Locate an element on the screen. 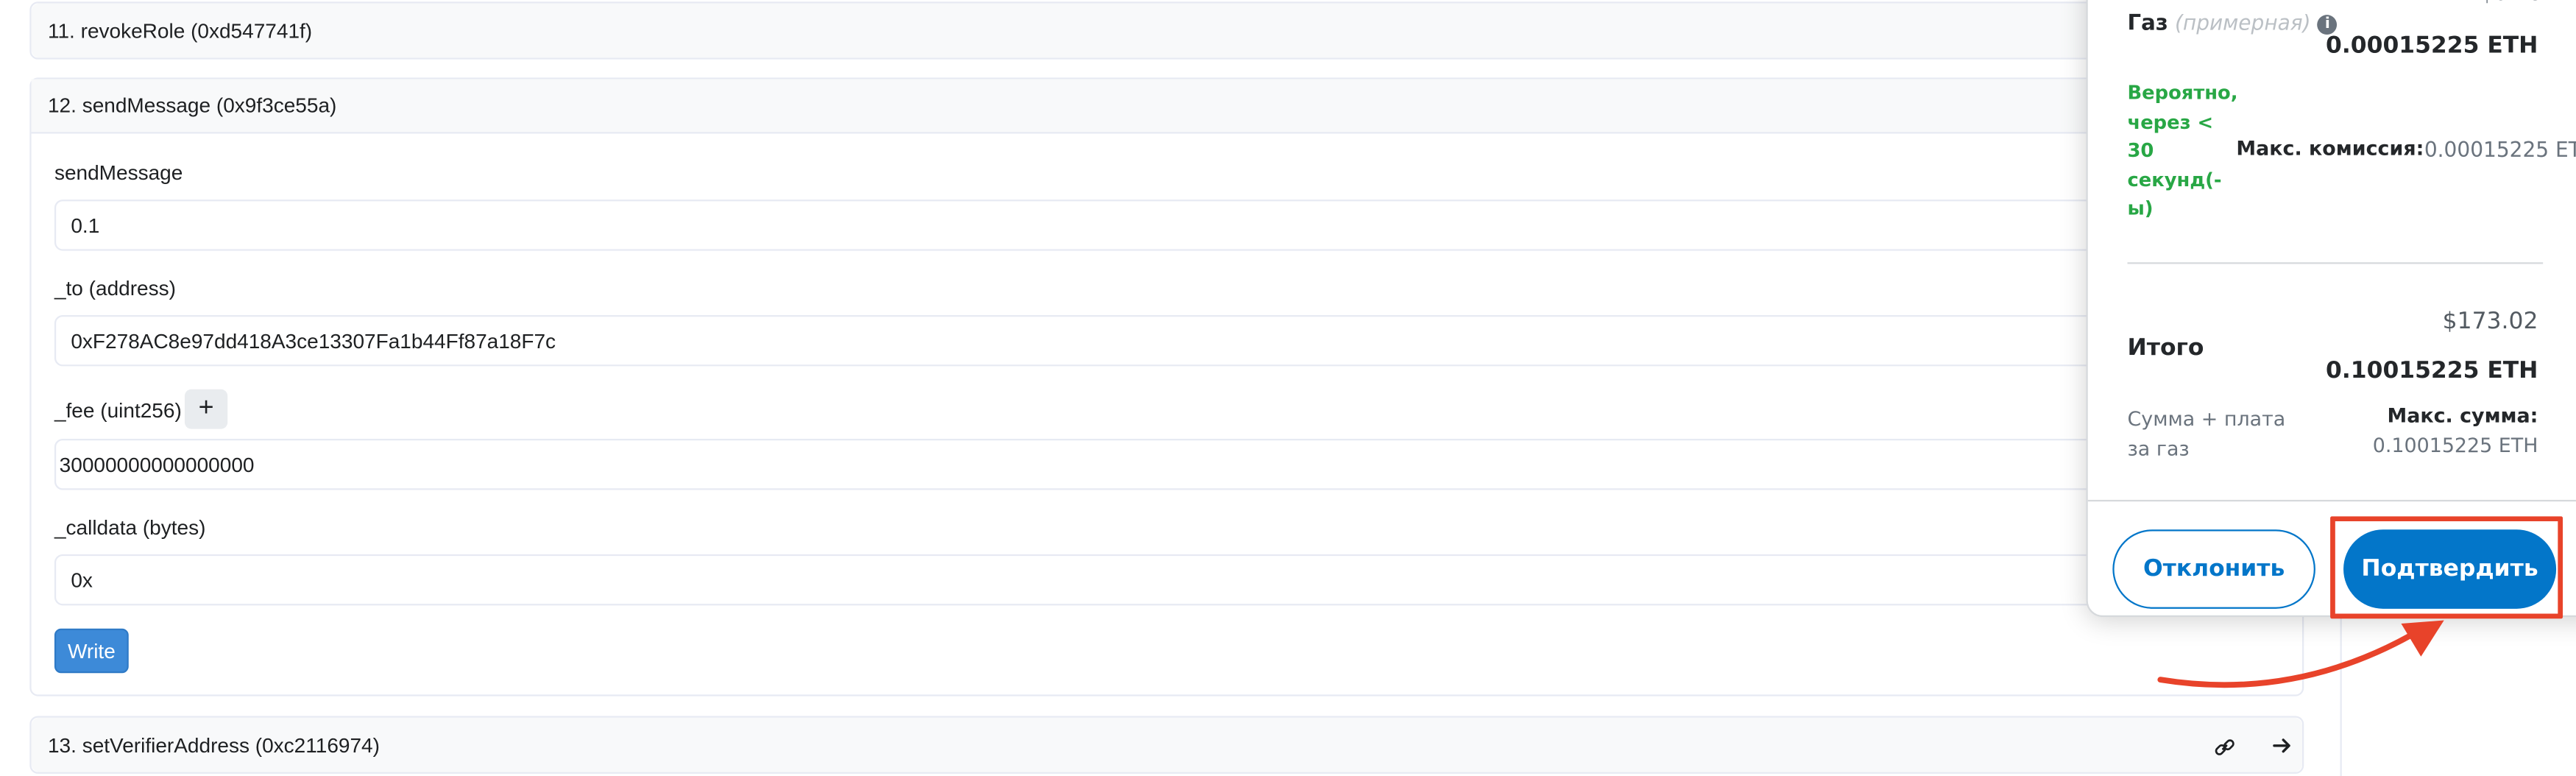 This screenshot has height=776, width=2576. divider is located at coordinates (2335, 263).